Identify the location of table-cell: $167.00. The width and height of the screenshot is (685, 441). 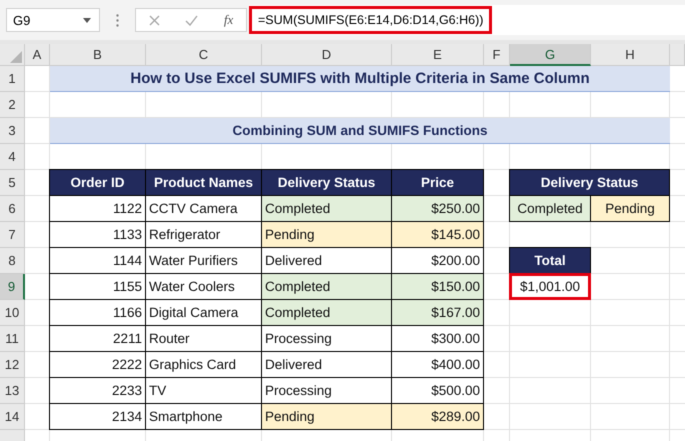
(437, 312).